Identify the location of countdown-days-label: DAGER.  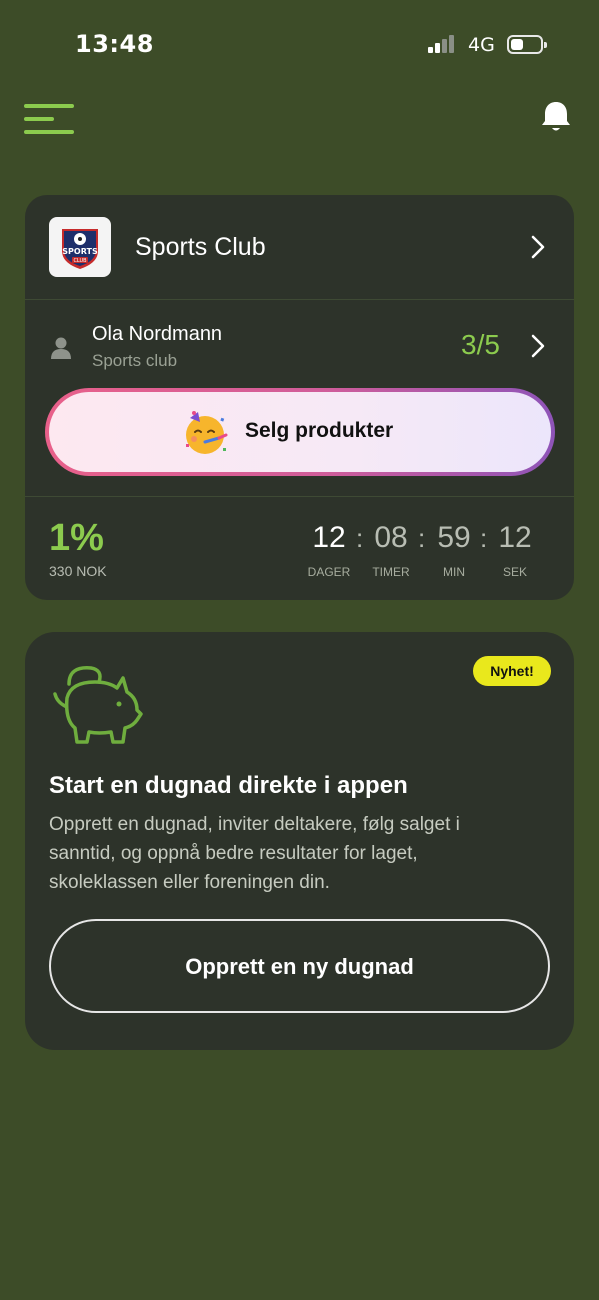
(329, 572).